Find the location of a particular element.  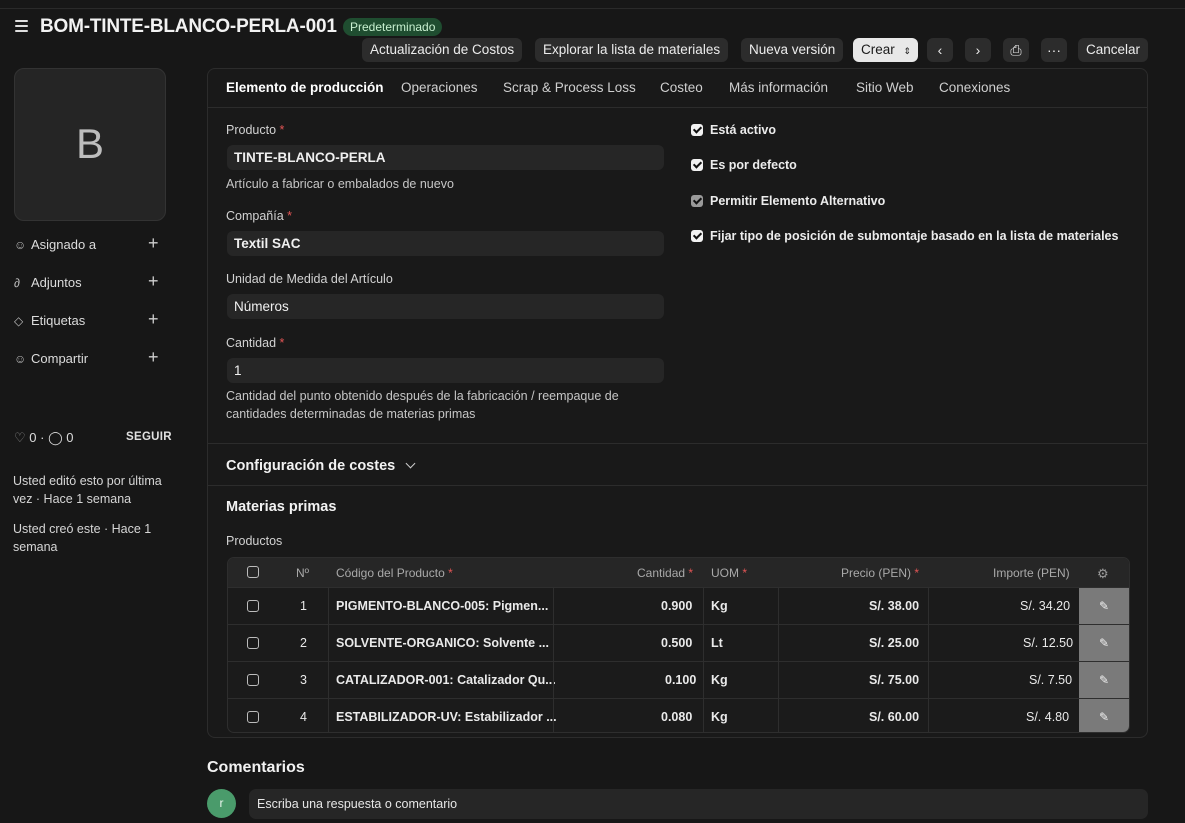

follow-button: SEGUIR is located at coordinates (149, 437).